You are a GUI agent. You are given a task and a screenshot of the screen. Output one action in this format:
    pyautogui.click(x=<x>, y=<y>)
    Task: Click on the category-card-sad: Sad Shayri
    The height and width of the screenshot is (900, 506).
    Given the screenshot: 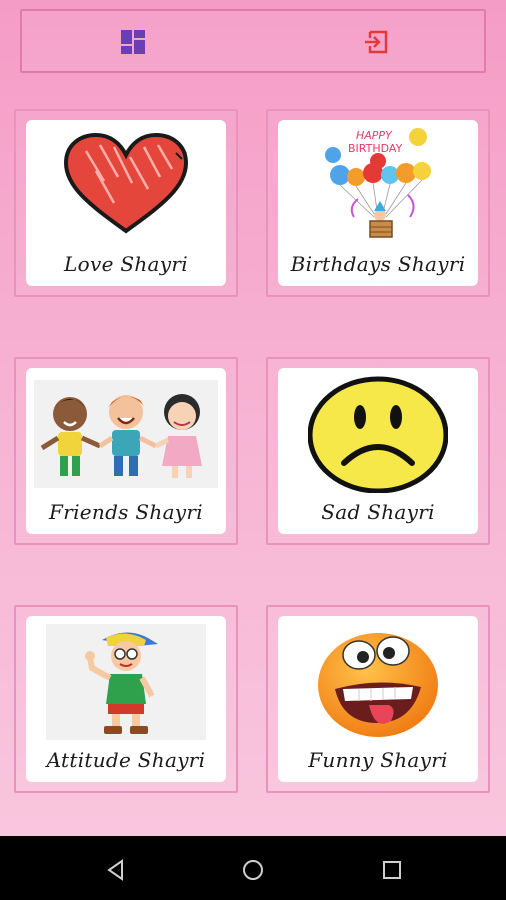 What is the action you would take?
    pyautogui.click(x=378, y=451)
    